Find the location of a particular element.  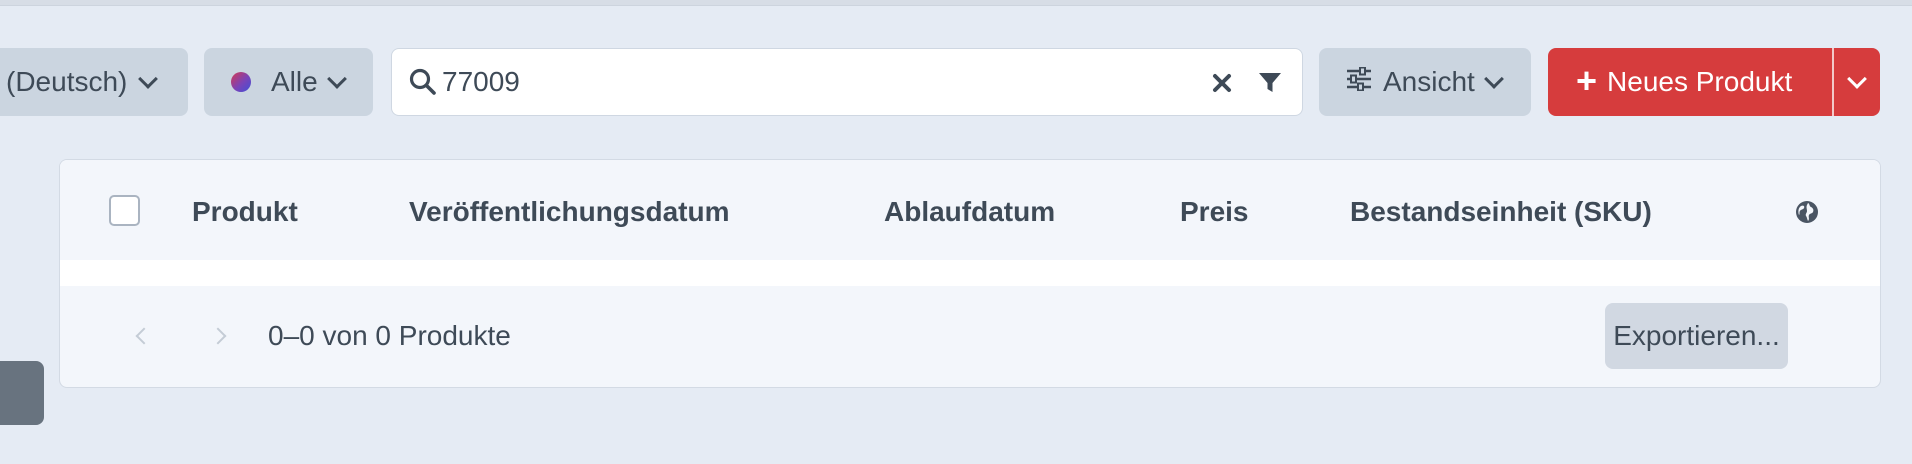

next-page-icon is located at coordinates (221, 336).